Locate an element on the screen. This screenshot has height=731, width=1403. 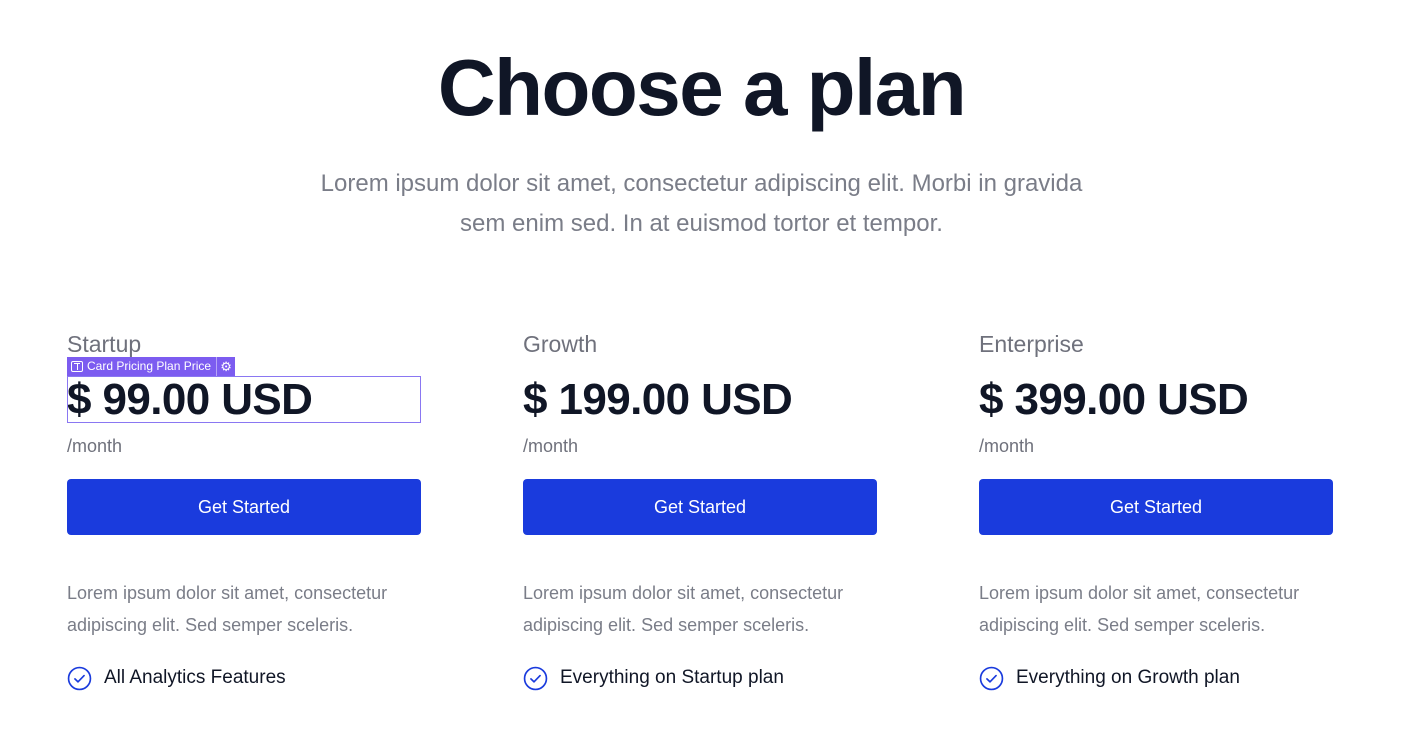
plan-name: Growth is located at coordinates (560, 344).